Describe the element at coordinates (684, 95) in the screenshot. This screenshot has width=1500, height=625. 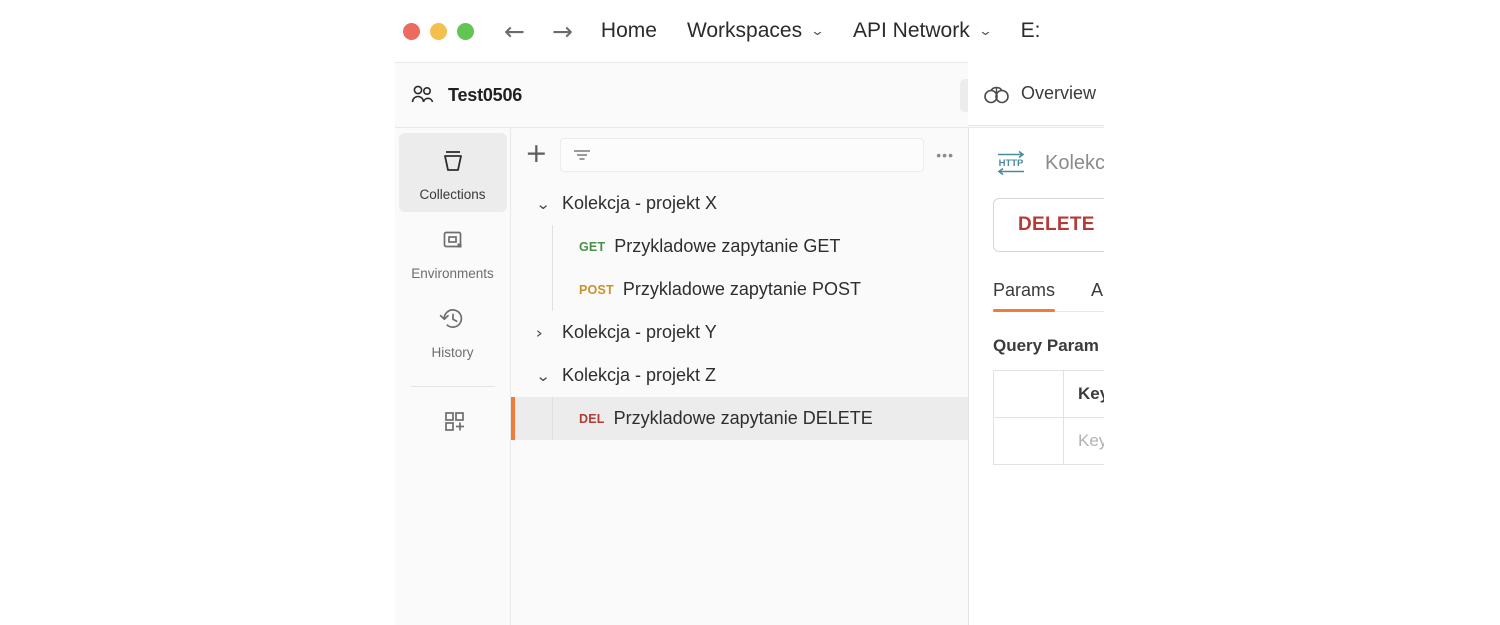
I see `workspace-identity: Test0506` at that location.